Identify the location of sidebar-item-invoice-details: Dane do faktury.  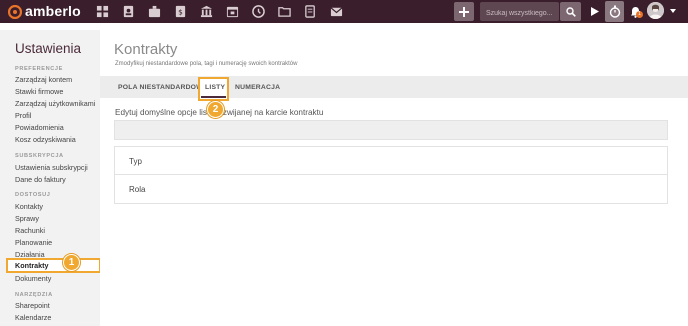
(40, 180).